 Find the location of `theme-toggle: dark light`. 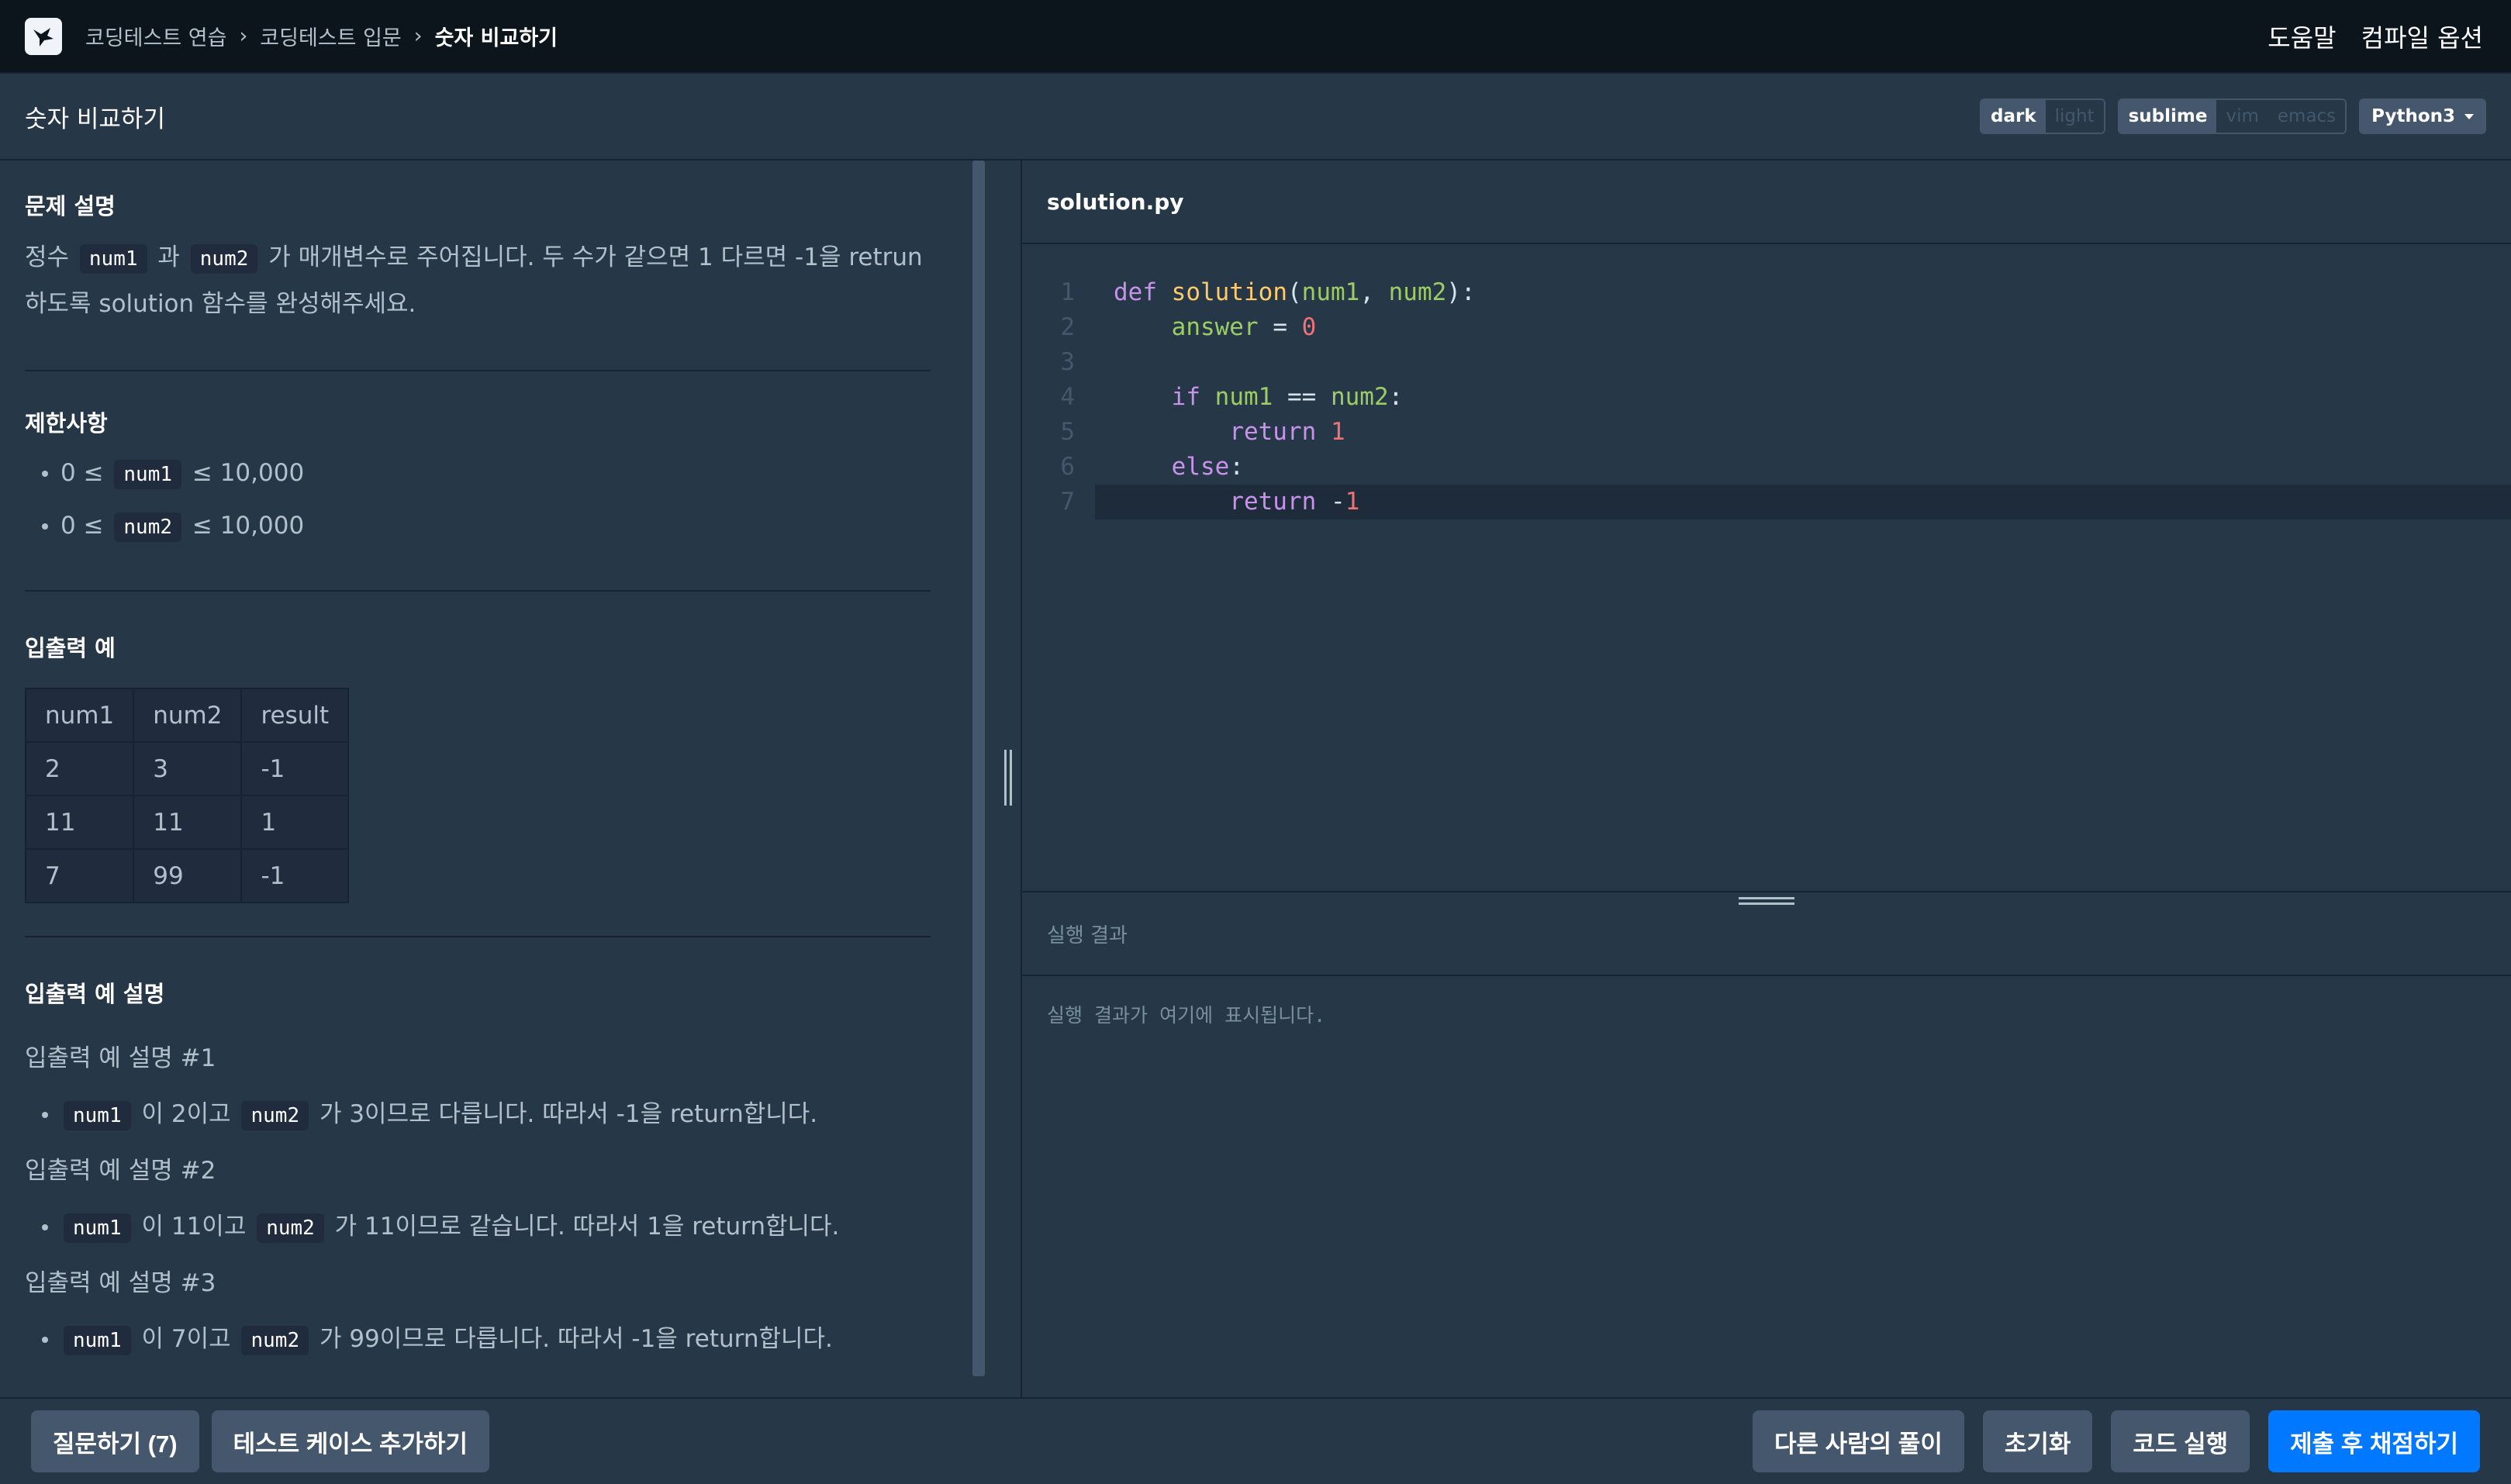

theme-toggle: dark light is located at coordinates (2042, 116).